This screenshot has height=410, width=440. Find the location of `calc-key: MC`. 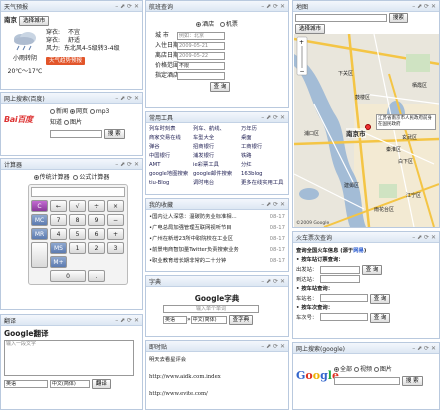

calc-key: MC is located at coordinates (39, 220).